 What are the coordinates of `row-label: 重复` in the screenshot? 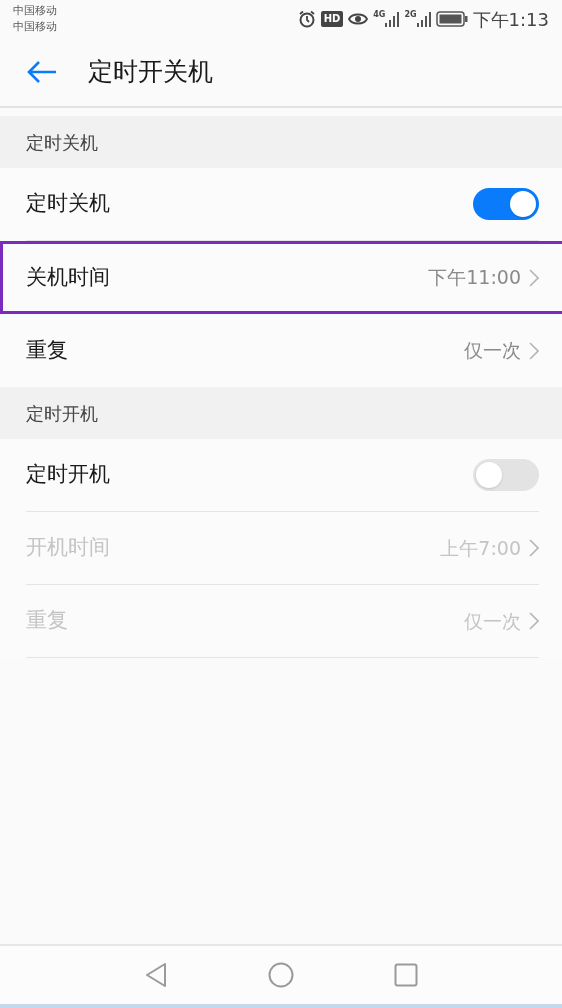 It's located at (47, 350).